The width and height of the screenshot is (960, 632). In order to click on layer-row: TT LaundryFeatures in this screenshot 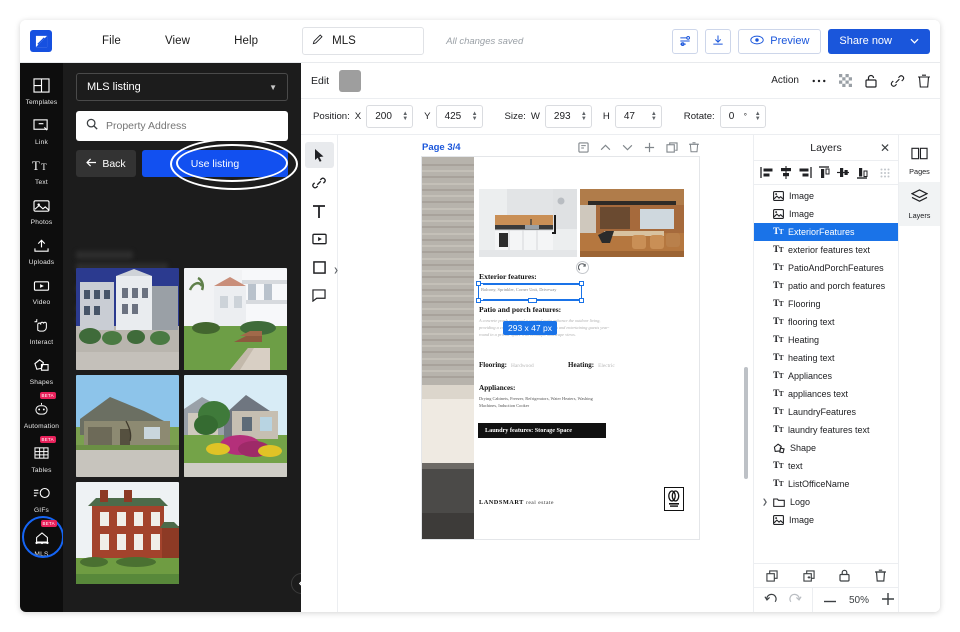, I will do `click(826, 412)`.